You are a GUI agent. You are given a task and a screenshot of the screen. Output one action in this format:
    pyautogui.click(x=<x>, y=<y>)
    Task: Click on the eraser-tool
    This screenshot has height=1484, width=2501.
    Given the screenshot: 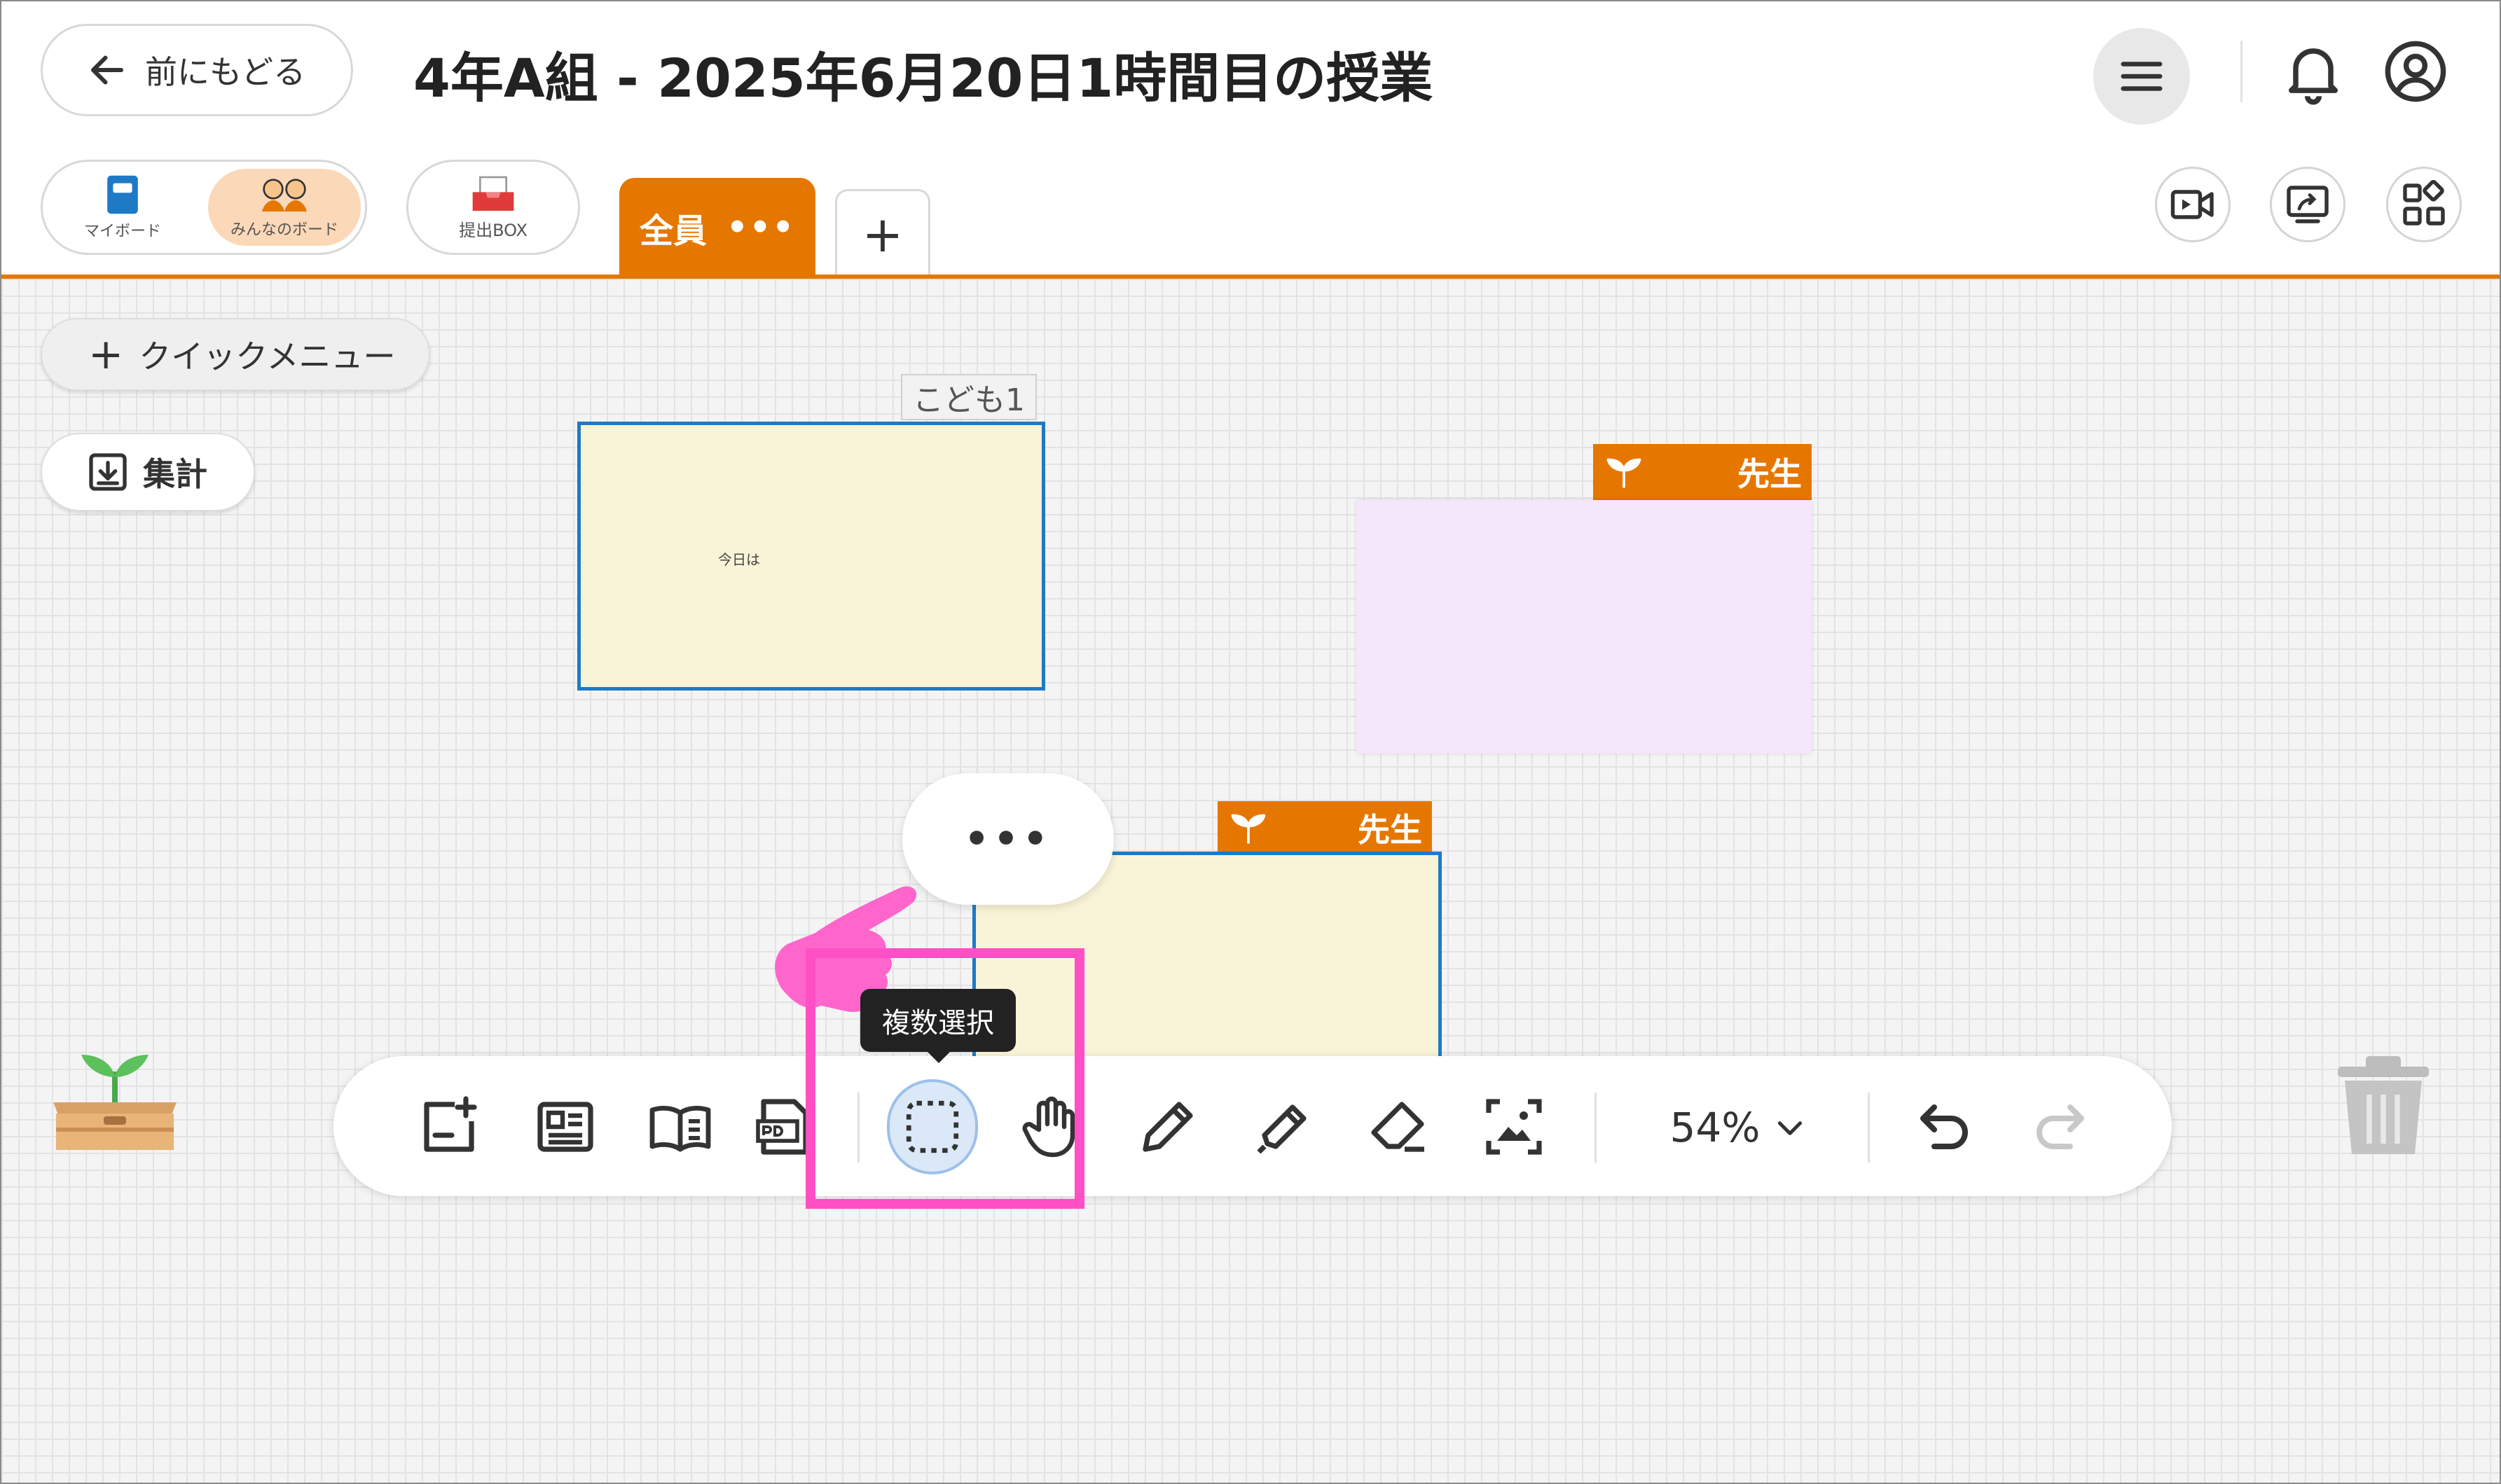 What is the action you would take?
    pyautogui.click(x=1399, y=1126)
    